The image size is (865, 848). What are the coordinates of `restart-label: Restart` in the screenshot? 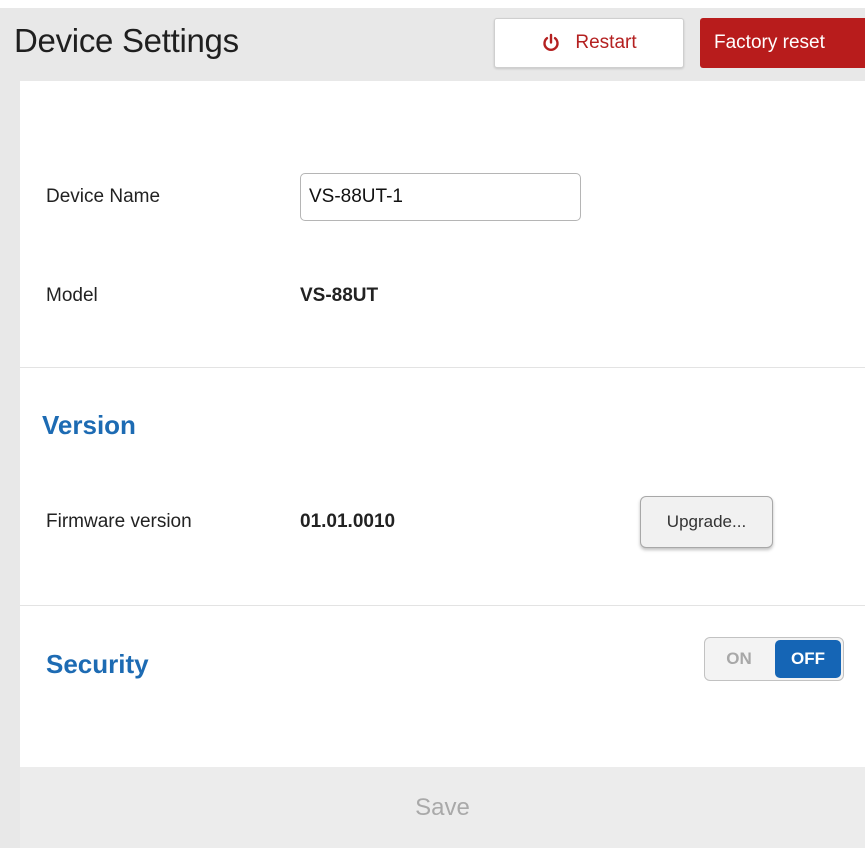 It's located at (606, 42).